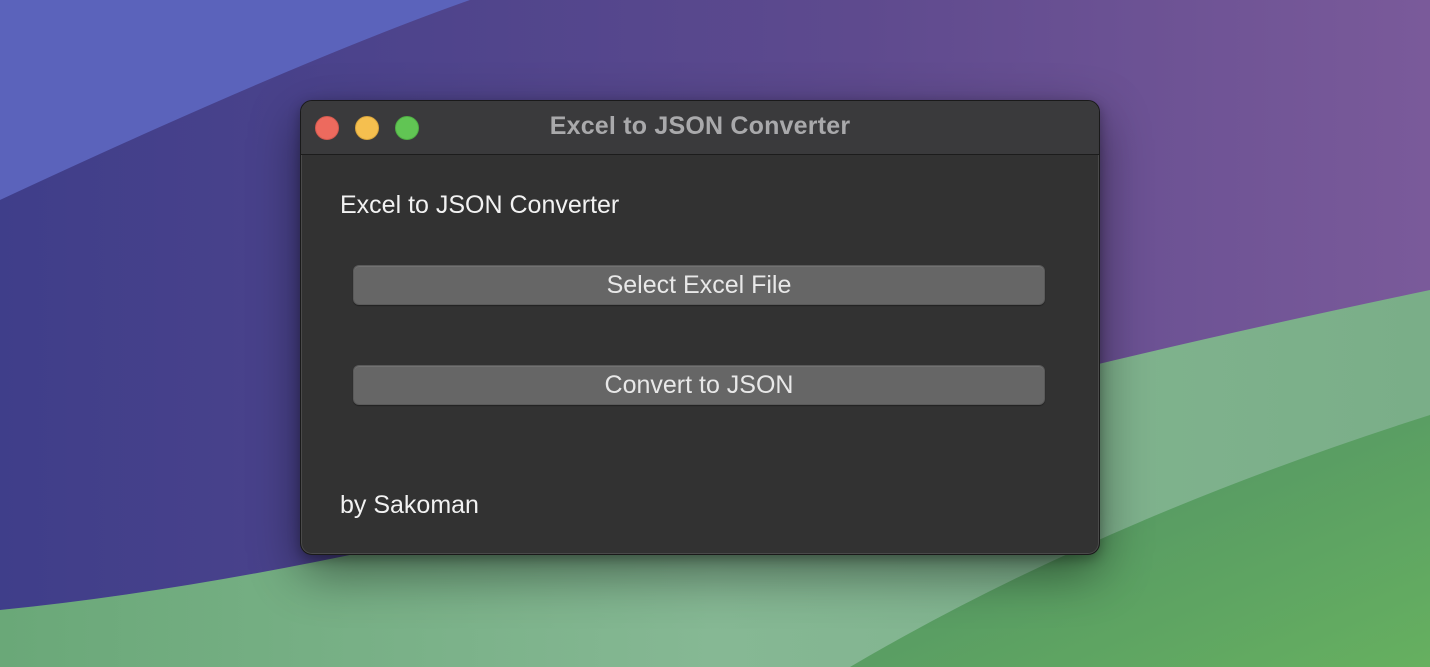 This screenshot has width=1430, height=667. I want to click on window-title: Excel to JSON Converter, so click(700, 126).